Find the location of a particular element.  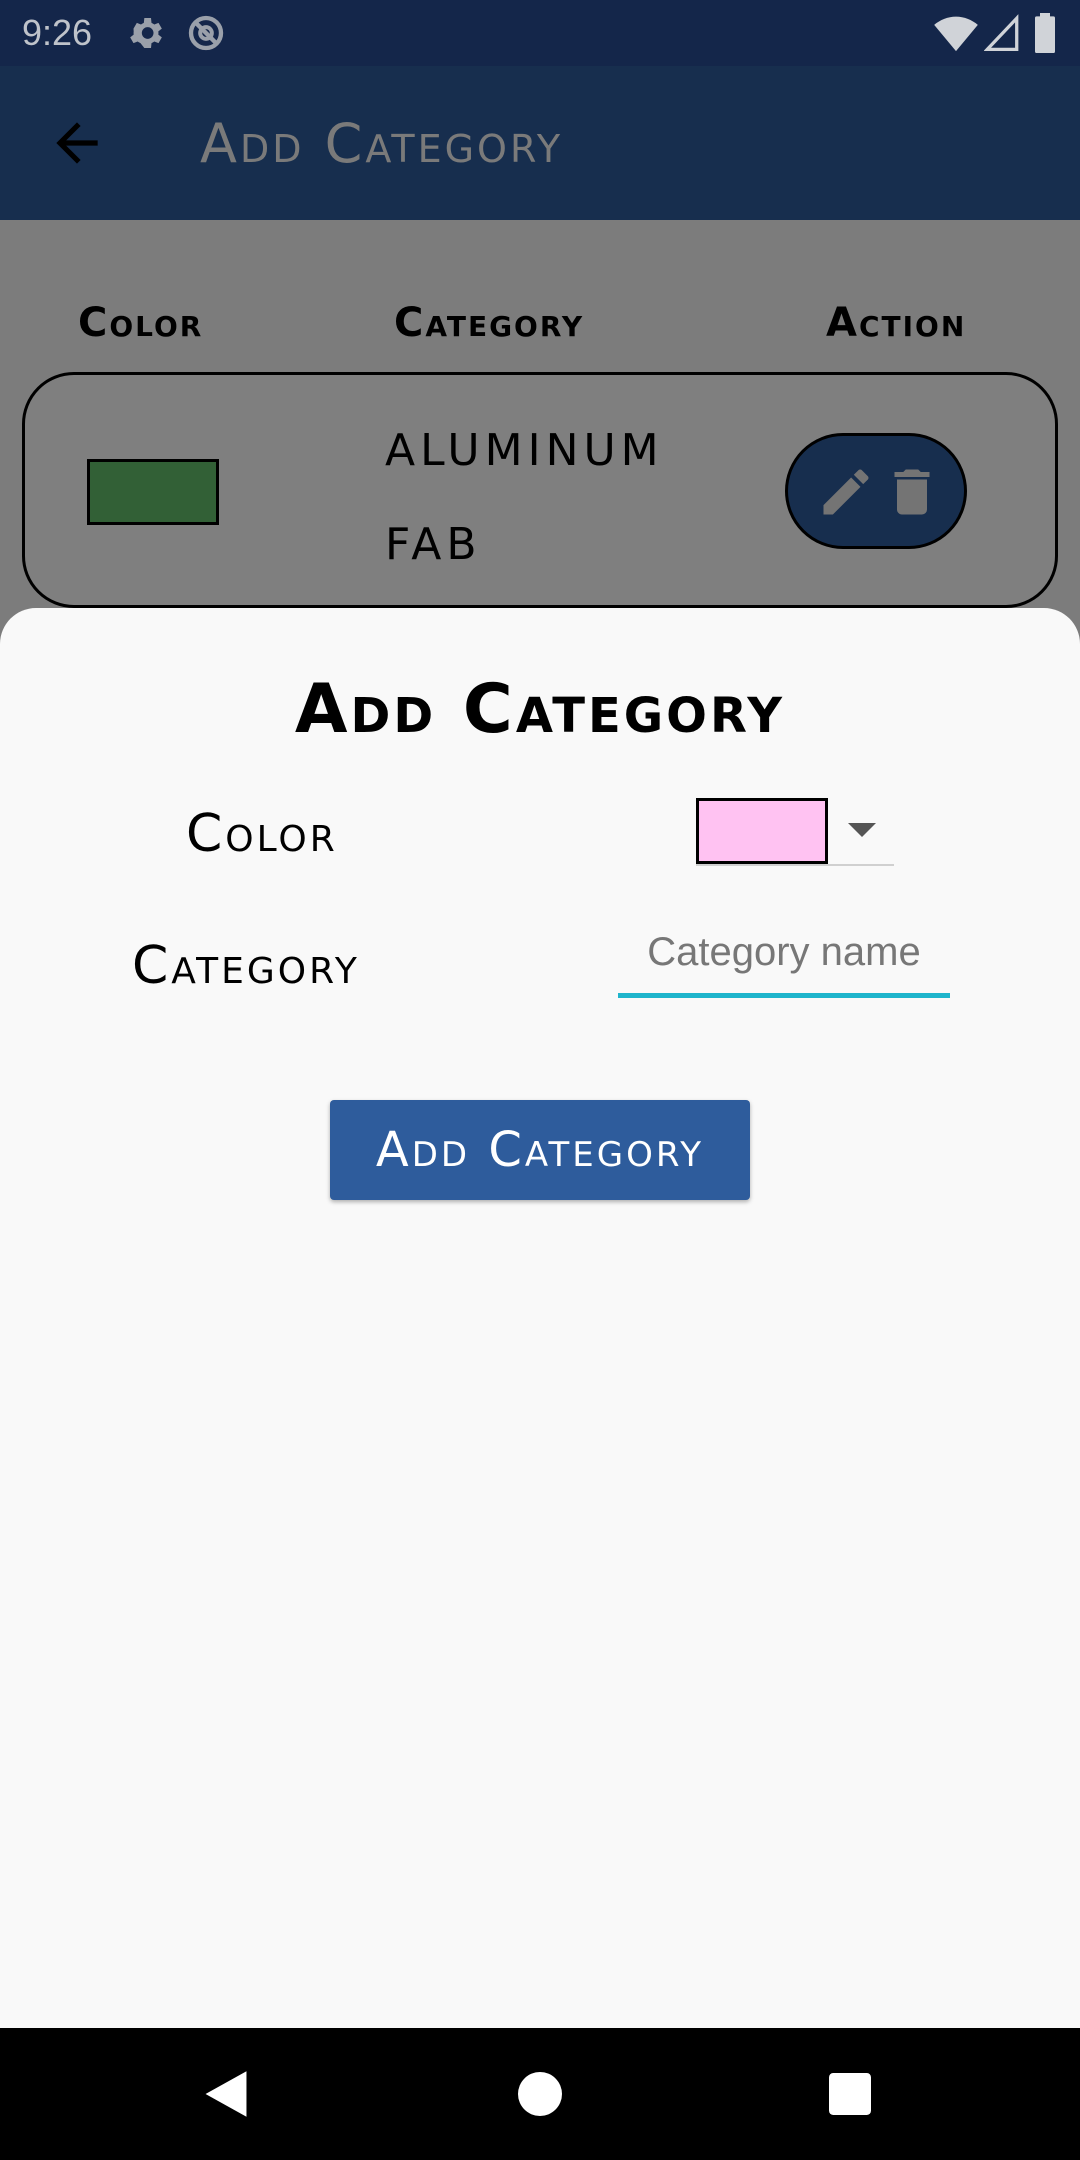

status-bar: 9:26 is located at coordinates (540, 33).